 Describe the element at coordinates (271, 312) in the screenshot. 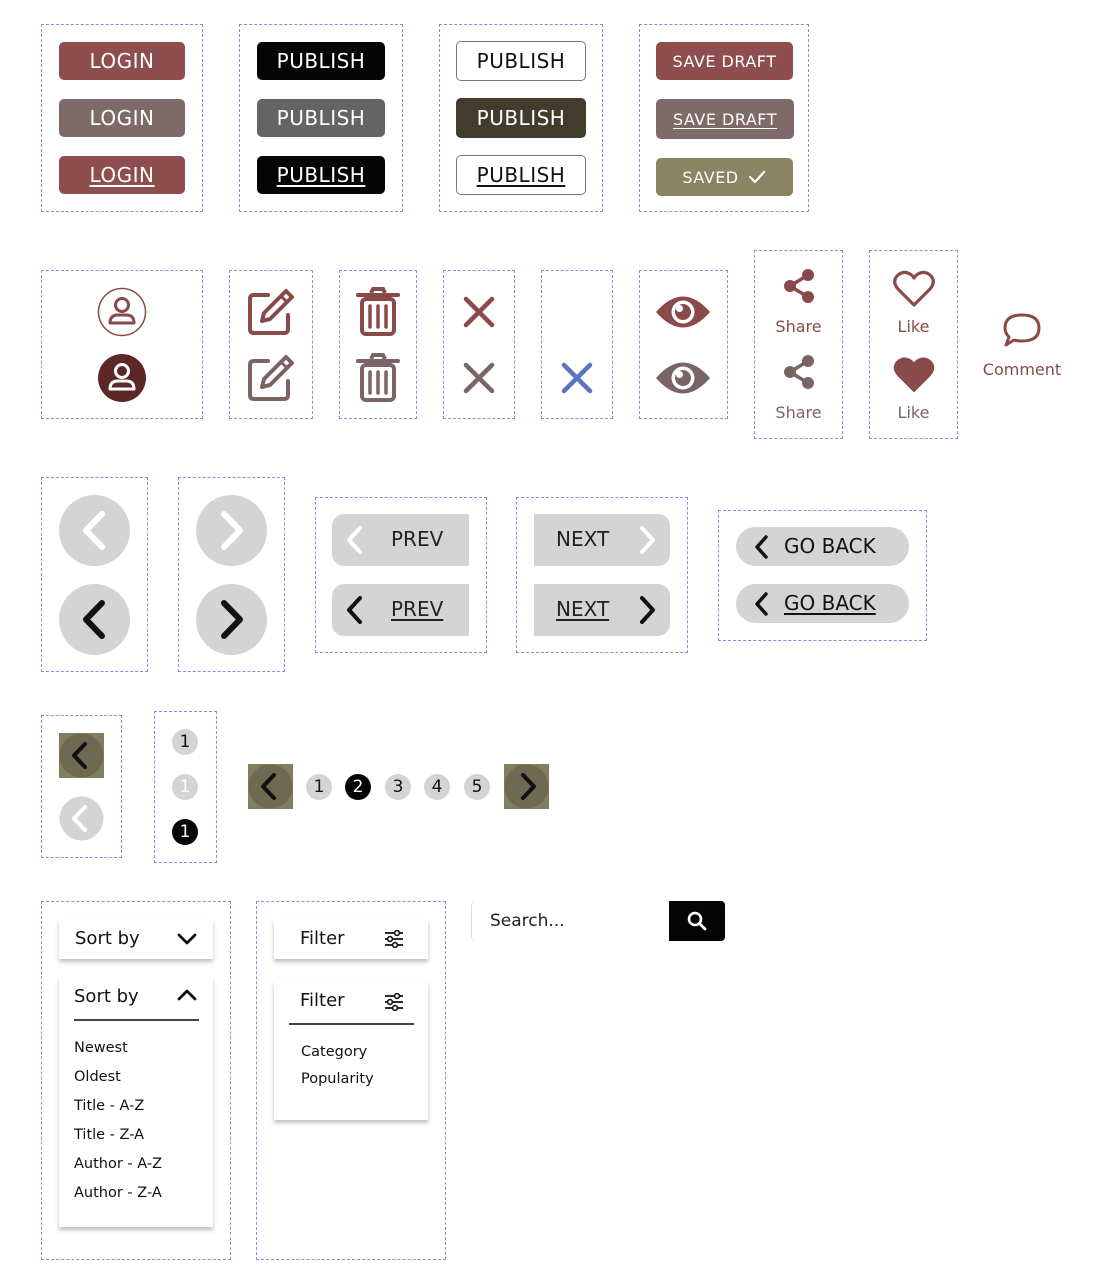

I see `edit-icon` at that location.